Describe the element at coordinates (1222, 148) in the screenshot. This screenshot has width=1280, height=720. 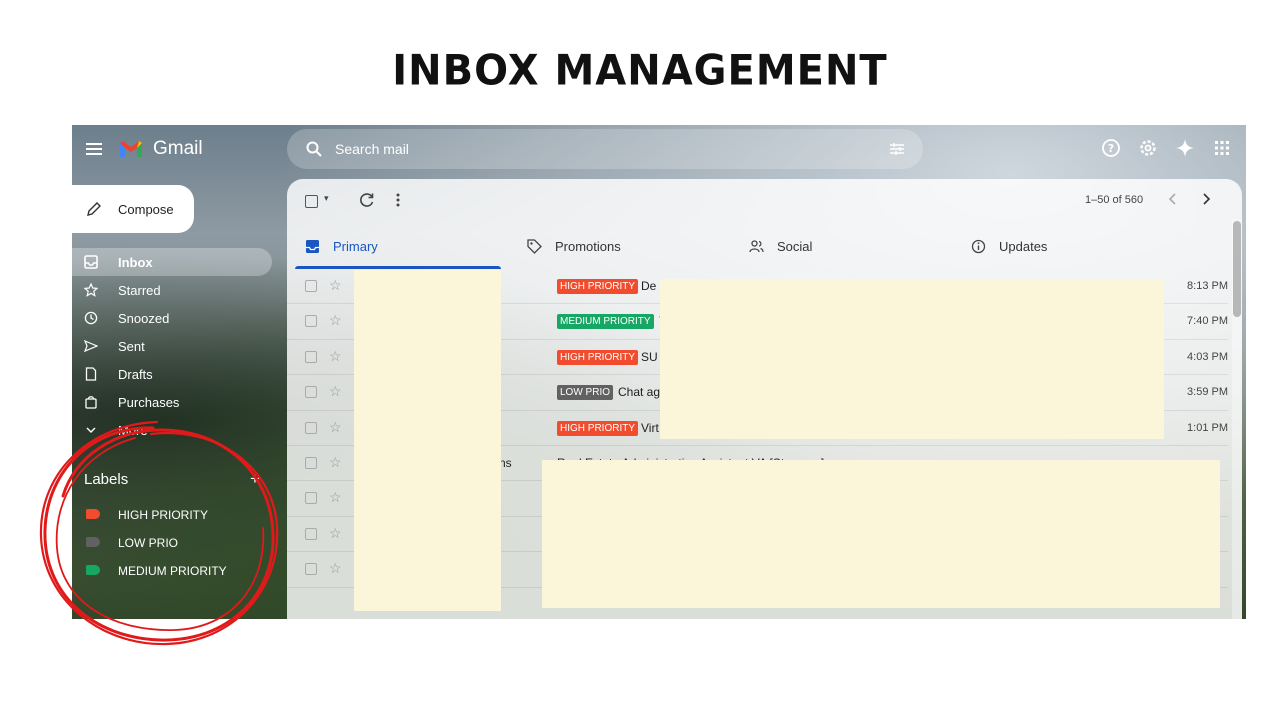
I see `apps-grid-icon` at that location.